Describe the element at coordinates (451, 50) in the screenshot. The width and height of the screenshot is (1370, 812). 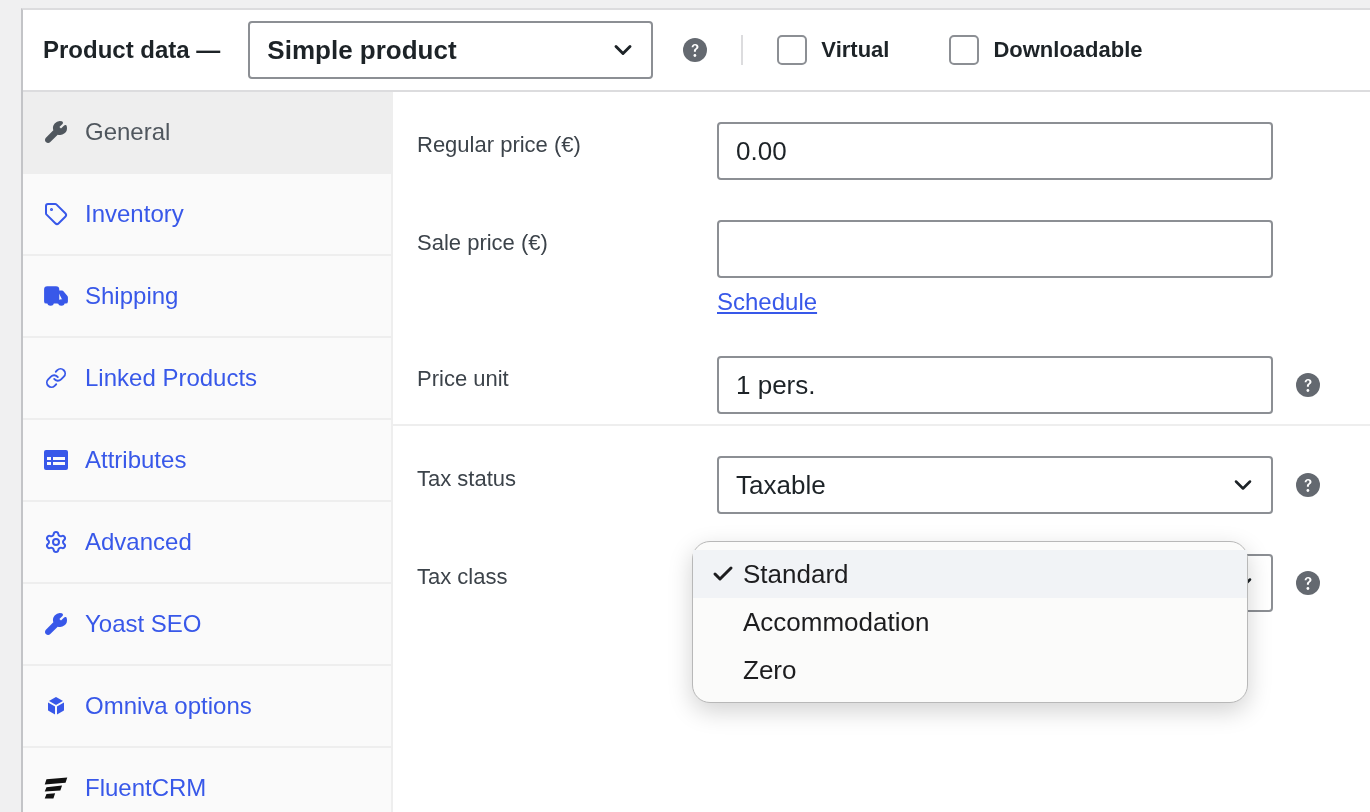
I see `product-type-select: Simple product` at that location.